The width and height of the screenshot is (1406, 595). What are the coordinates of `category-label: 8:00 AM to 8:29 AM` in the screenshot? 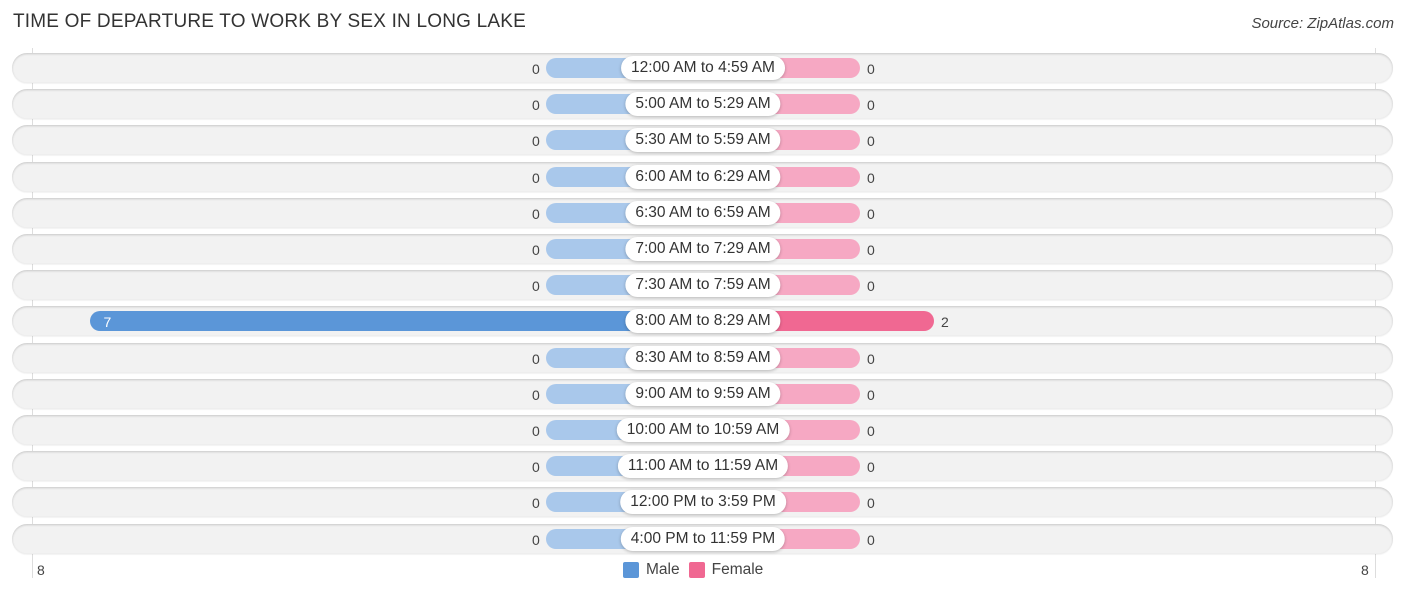 It's located at (703, 321).